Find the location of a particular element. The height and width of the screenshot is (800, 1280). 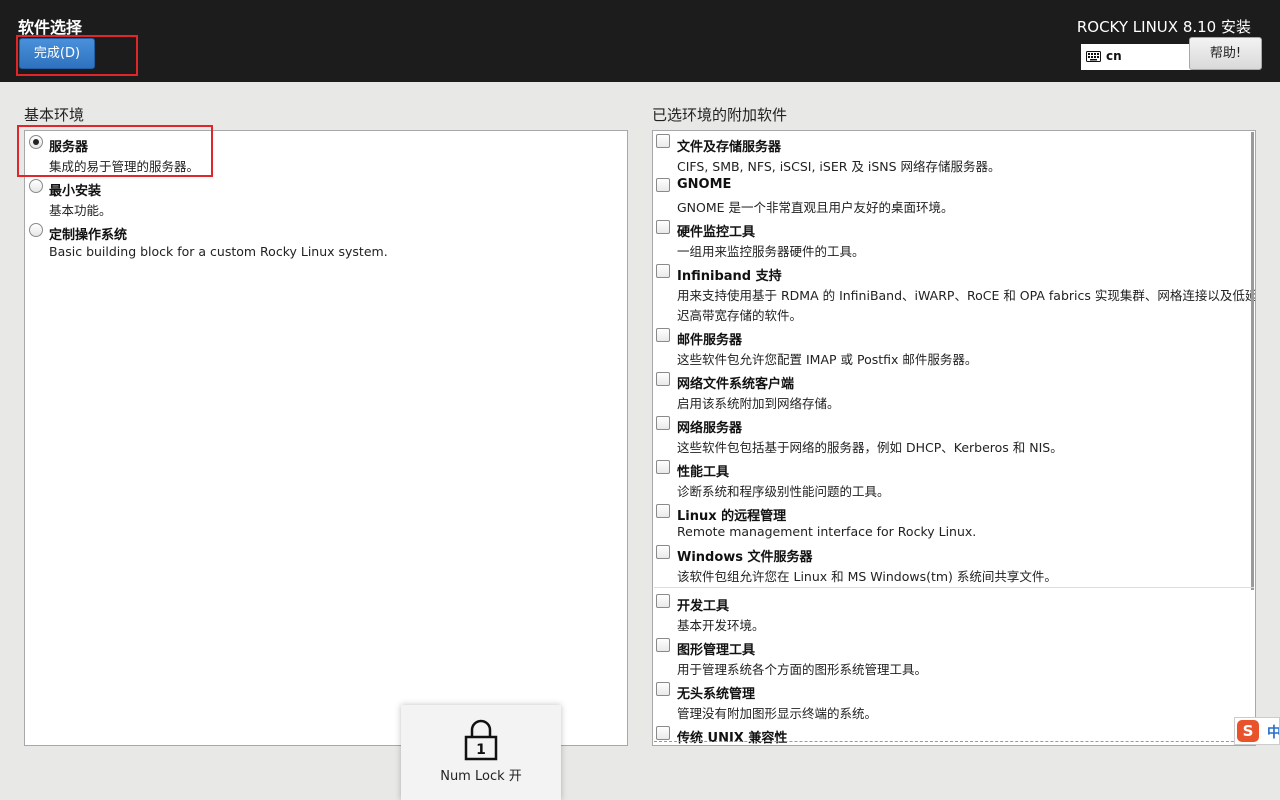

env-option-title: 最小安装 is located at coordinates (75, 191).